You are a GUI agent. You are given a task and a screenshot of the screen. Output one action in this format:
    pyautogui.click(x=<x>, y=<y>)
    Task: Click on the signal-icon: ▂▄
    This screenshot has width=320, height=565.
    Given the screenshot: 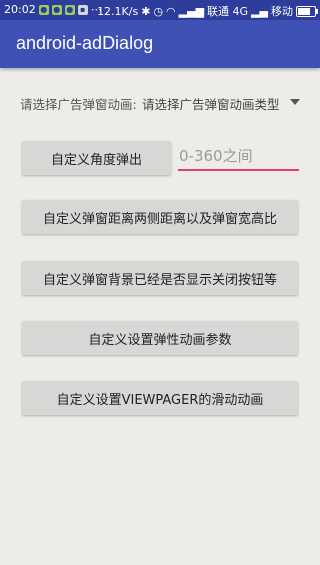 What is the action you would take?
    pyautogui.click(x=259, y=11)
    